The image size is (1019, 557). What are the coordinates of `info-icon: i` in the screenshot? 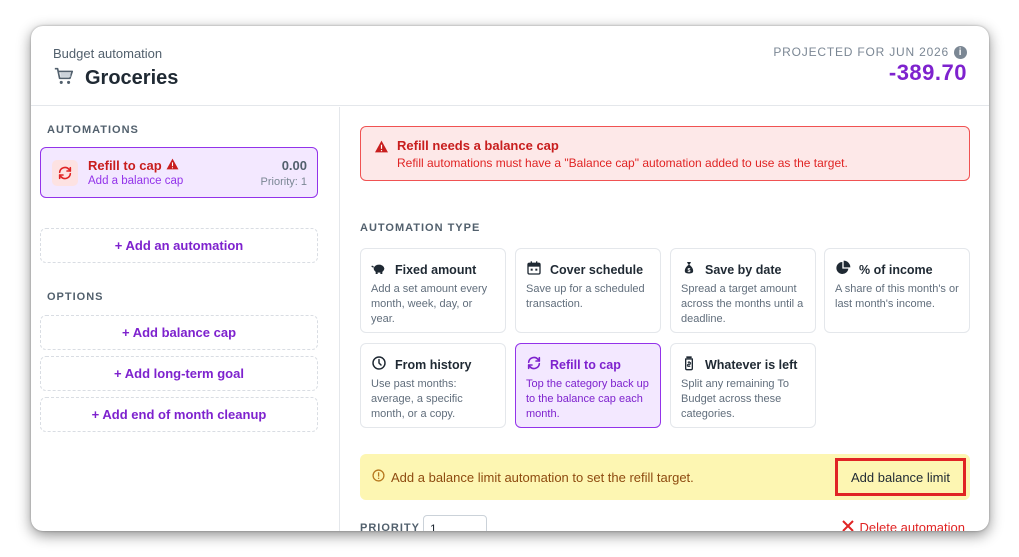 It's located at (960, 52).